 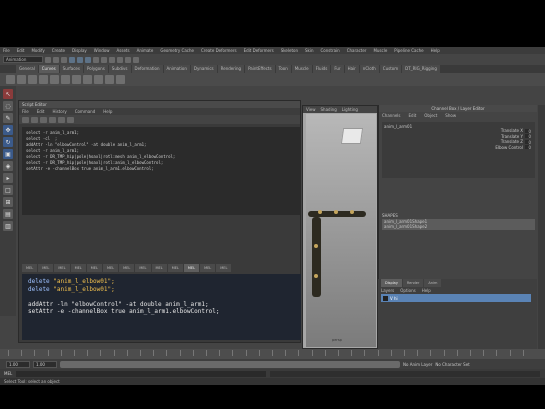 What do you see at coordinates (59, 111) in the screenshot?
I see `script-menu-history: History` at bounding box center [59, 111].